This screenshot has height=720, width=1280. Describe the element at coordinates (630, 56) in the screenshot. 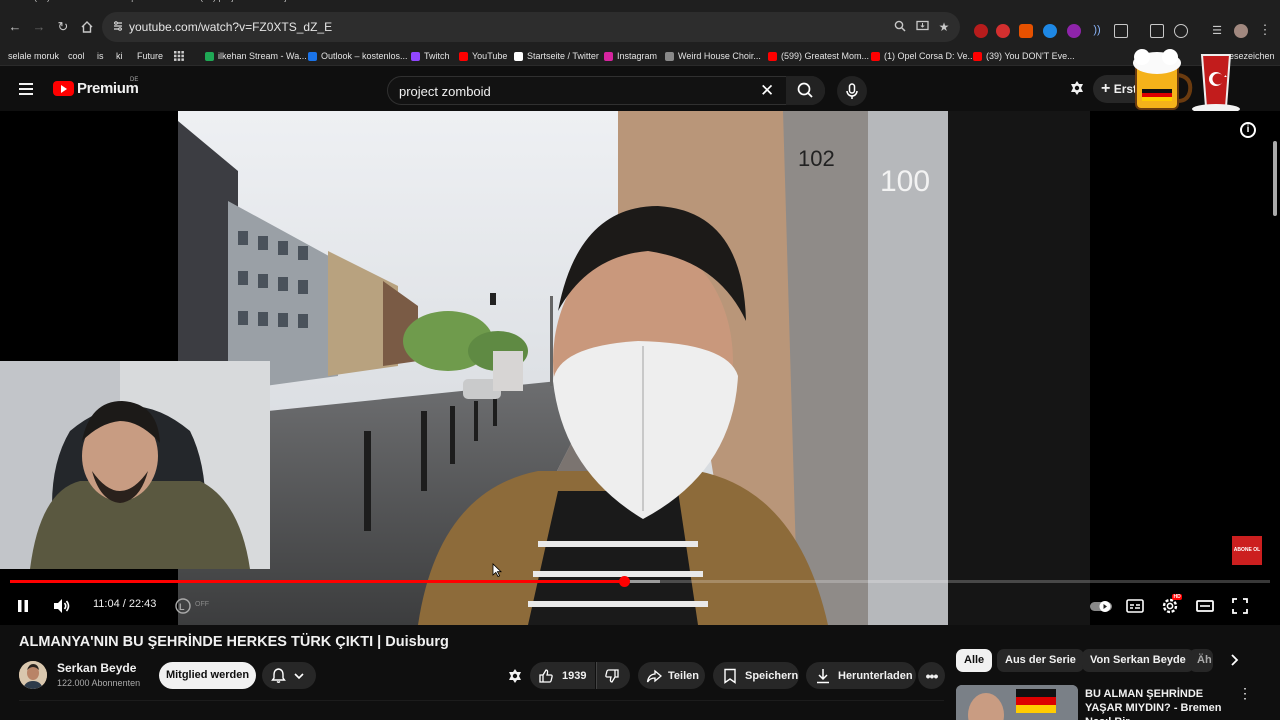

I see `bookmark-link: Instagram` at that location.